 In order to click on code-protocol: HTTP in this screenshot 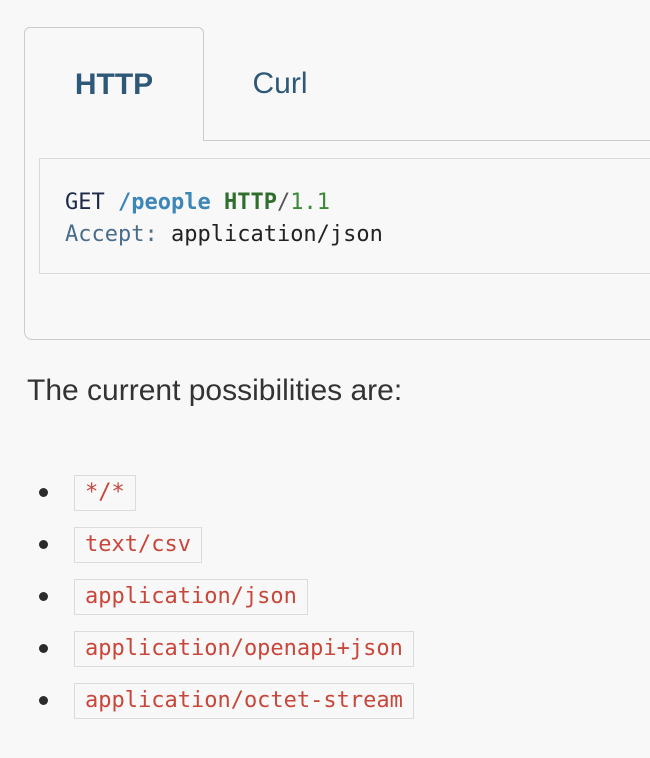, I will do `click(250, 202)`.